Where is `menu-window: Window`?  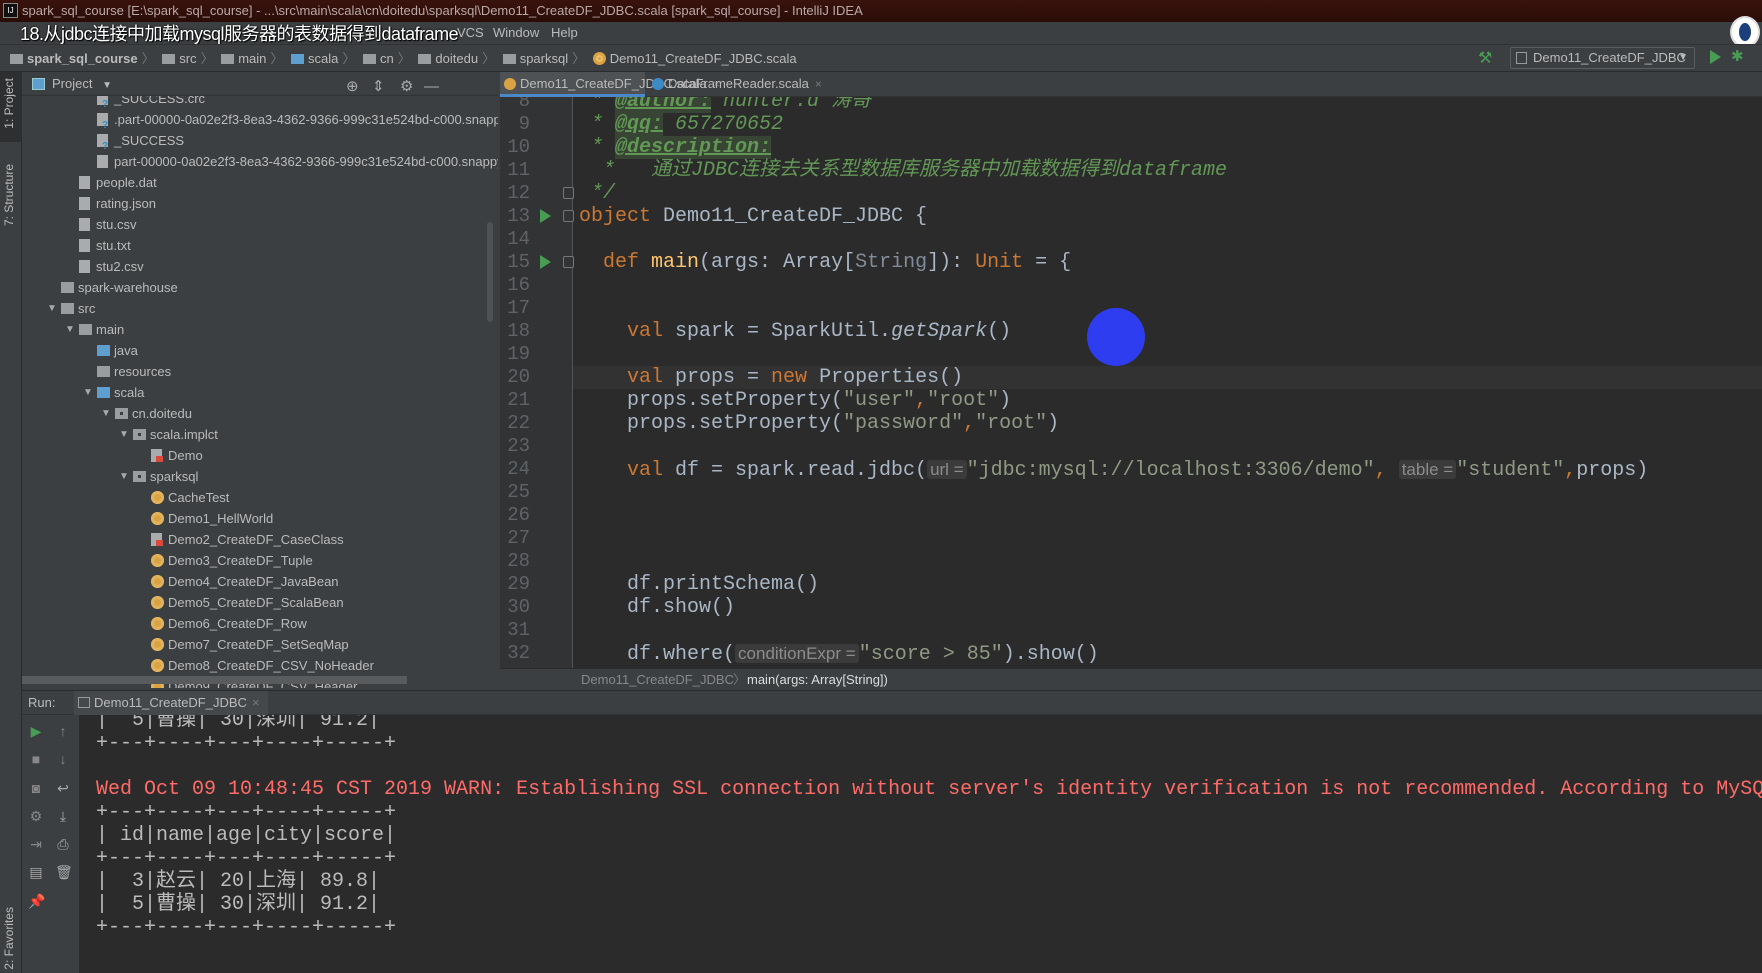
menu-window: Window is located at coordinates (516, 33).